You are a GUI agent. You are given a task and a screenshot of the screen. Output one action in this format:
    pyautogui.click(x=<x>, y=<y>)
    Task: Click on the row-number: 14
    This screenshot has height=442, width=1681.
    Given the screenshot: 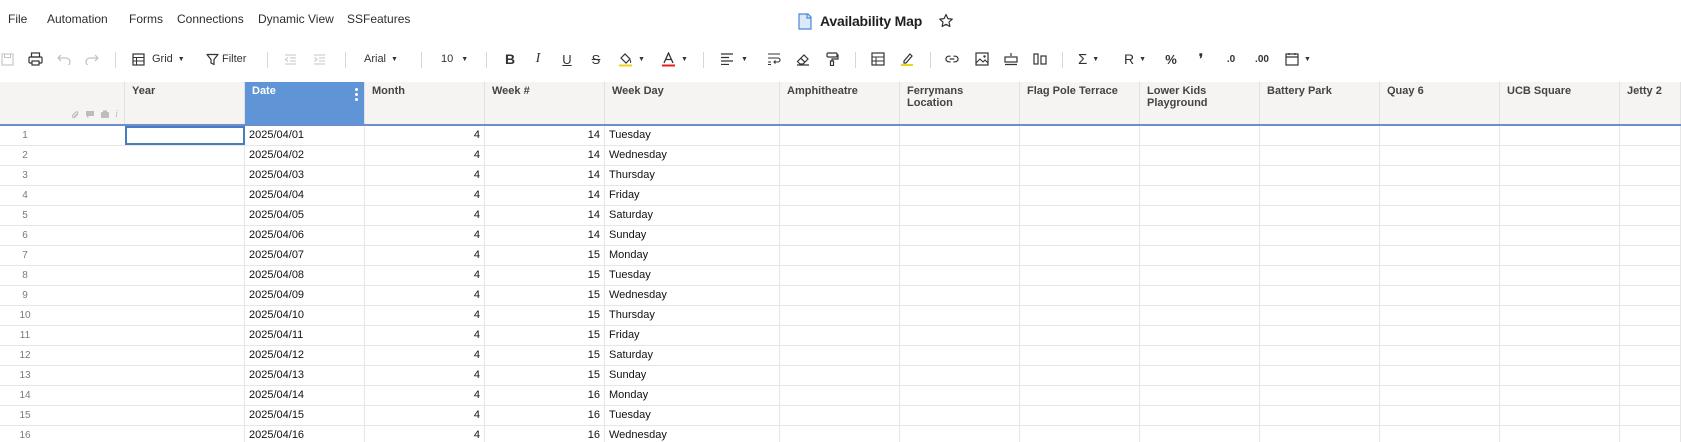 What is the action you would take?
    pyautogui.click(x=25, y=395)
    